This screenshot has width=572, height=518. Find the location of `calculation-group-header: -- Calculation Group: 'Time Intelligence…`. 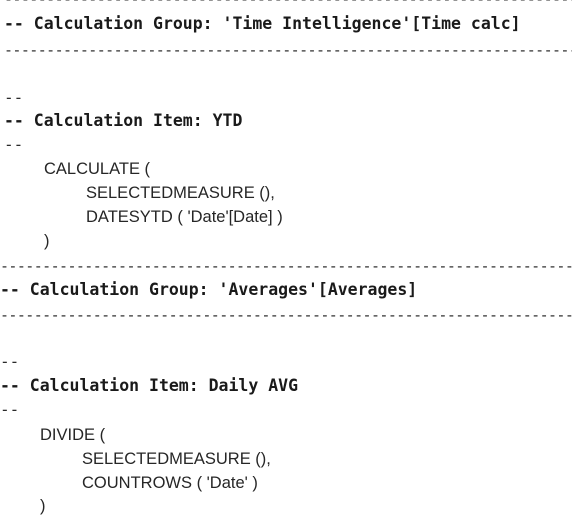

calculation-group-header: -- Calculation Group: 'Time Intelligence… is located at coordinates (262, 23).